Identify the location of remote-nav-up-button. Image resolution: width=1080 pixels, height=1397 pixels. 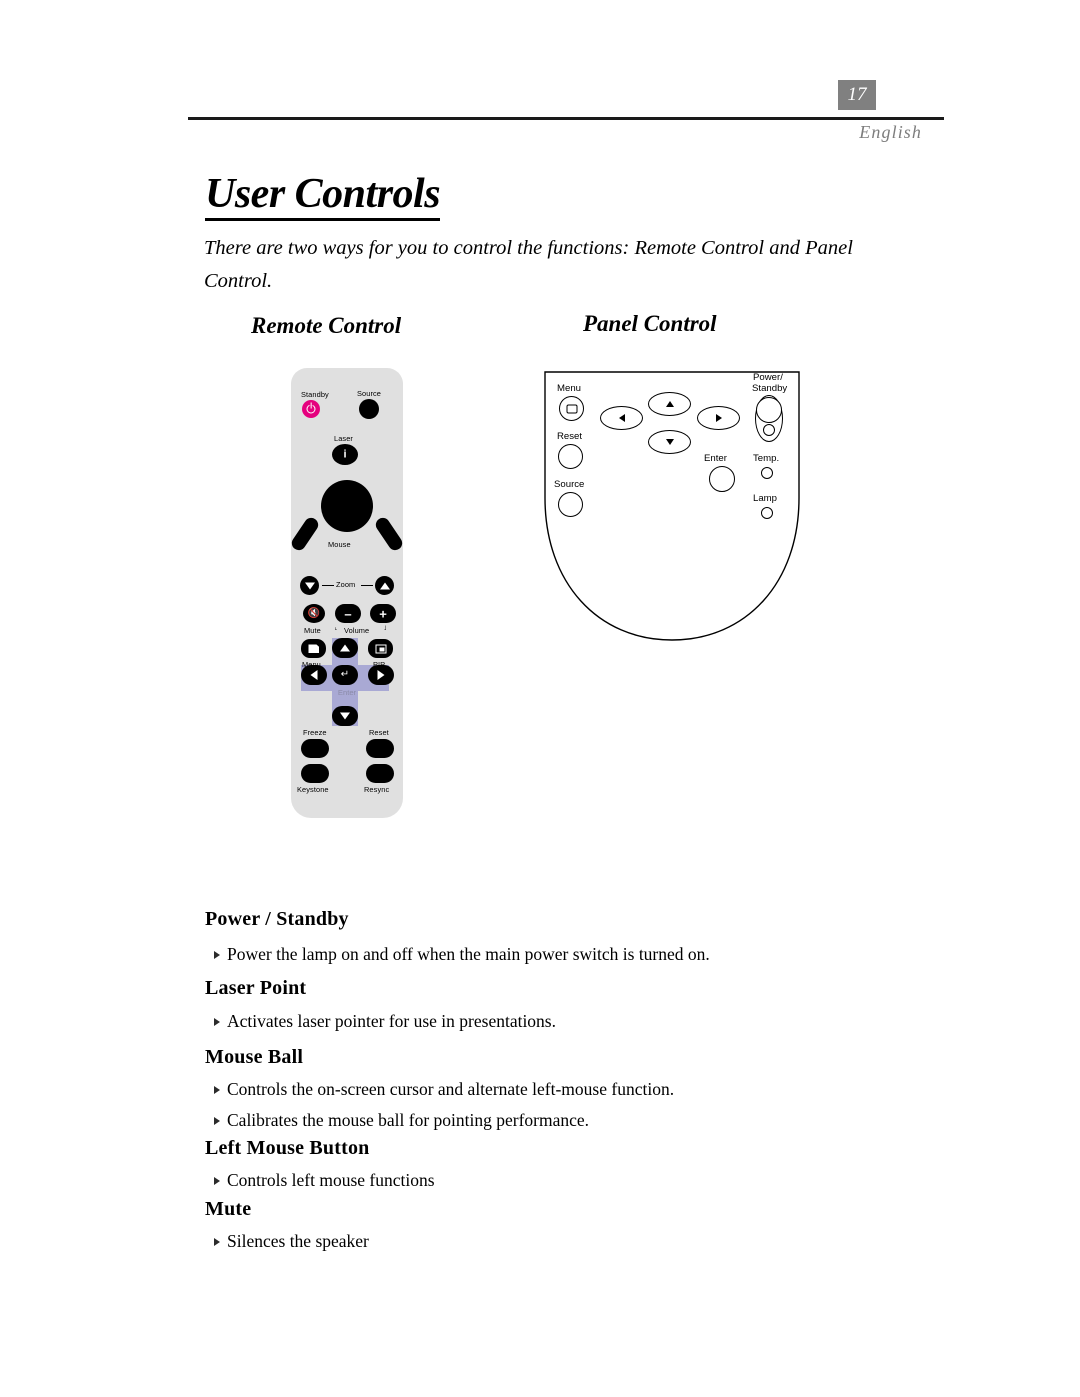
(345, 648).